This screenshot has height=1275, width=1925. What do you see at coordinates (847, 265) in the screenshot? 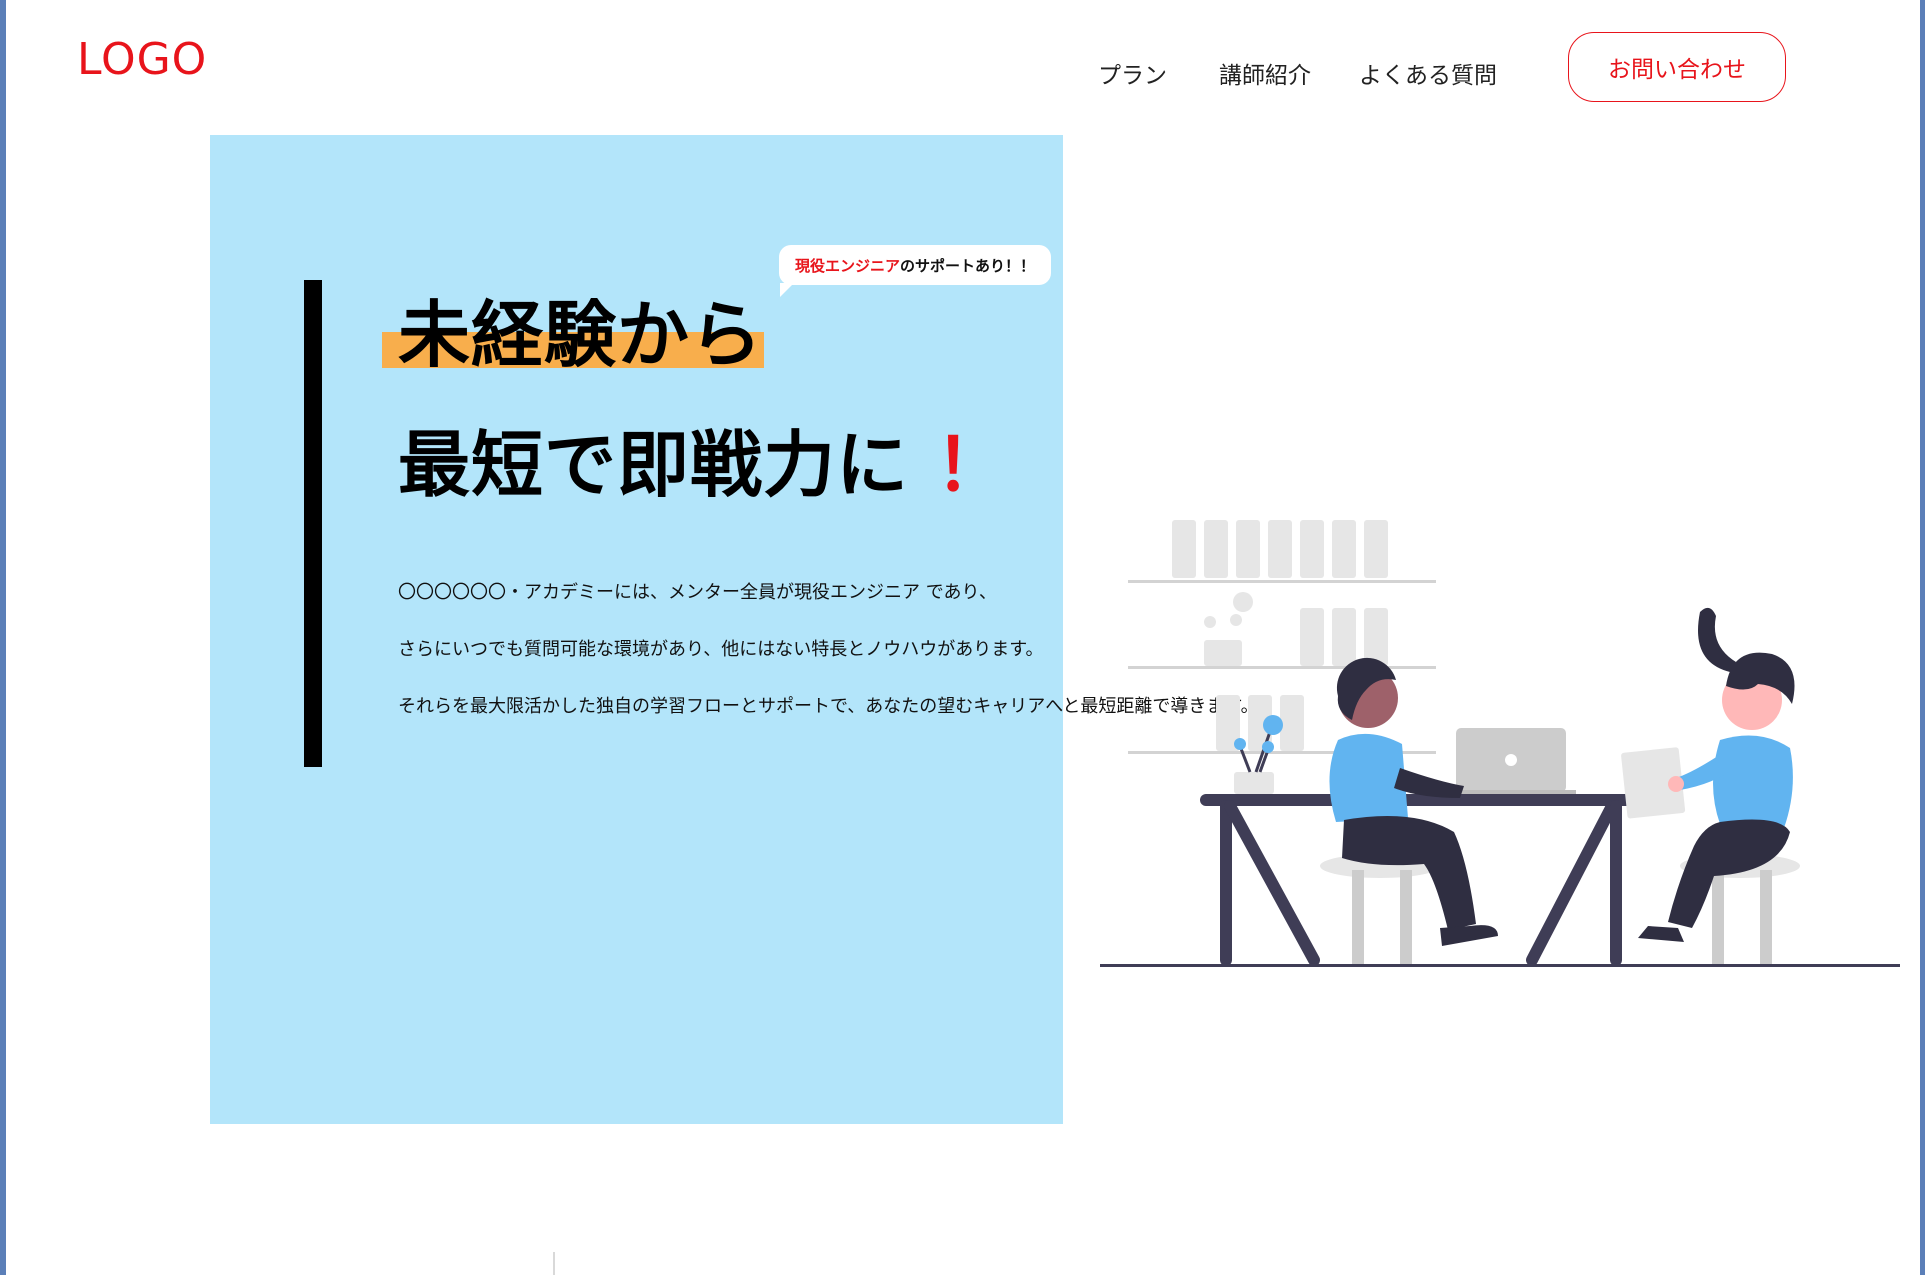
I see `bubble-accent-text: 現役エンジニア` at bounding box center [847, 265].